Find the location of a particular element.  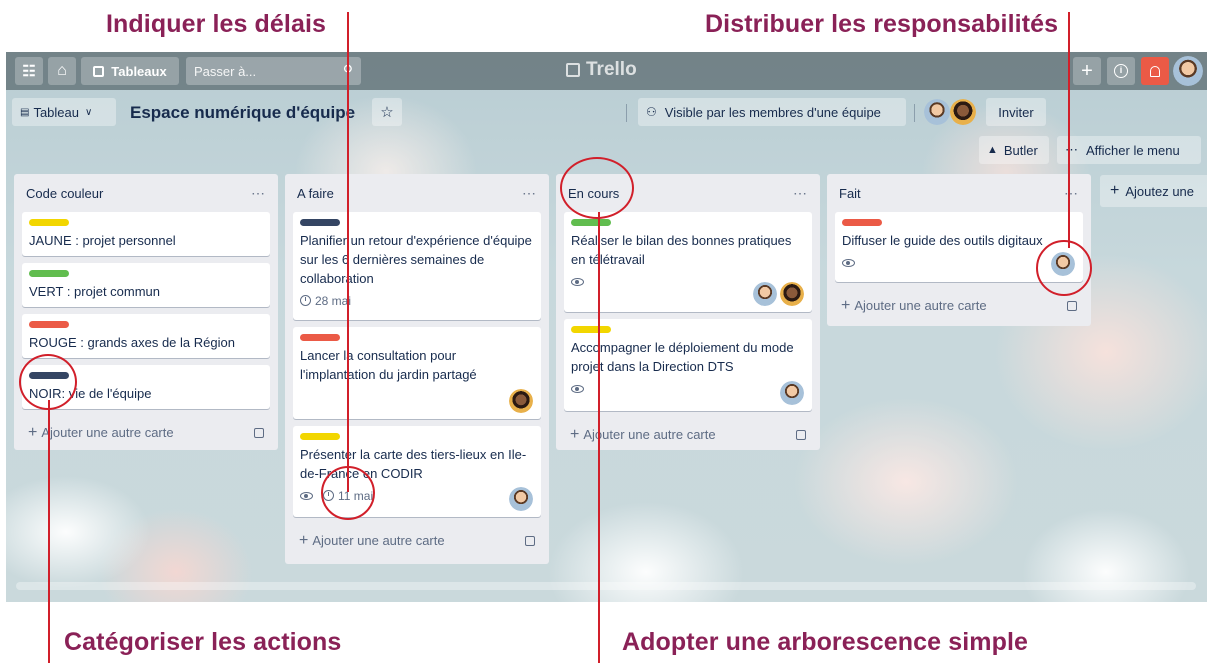

list-title: Code couleur is located at coordinates (64, 193).